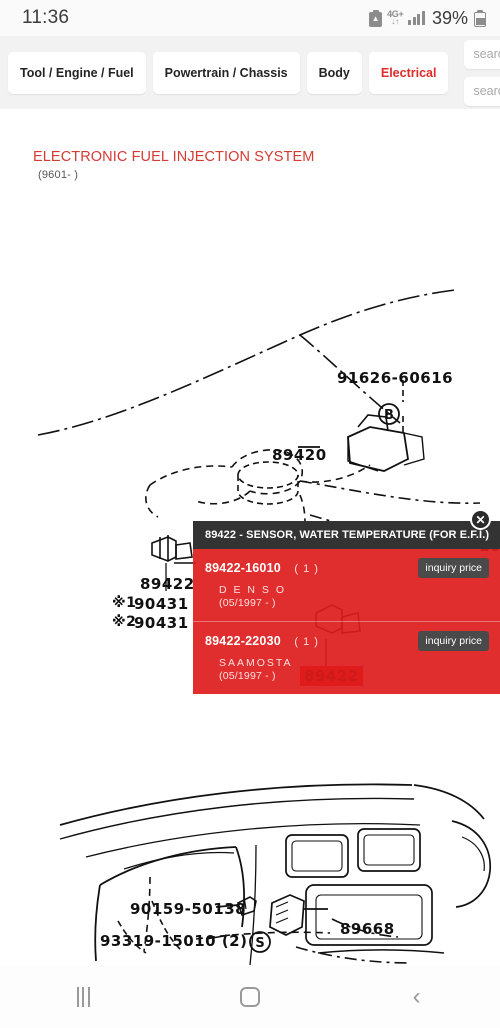 The image size is (500, 1028). I want to click on part-number: 89422-16010, so click(243, 568).